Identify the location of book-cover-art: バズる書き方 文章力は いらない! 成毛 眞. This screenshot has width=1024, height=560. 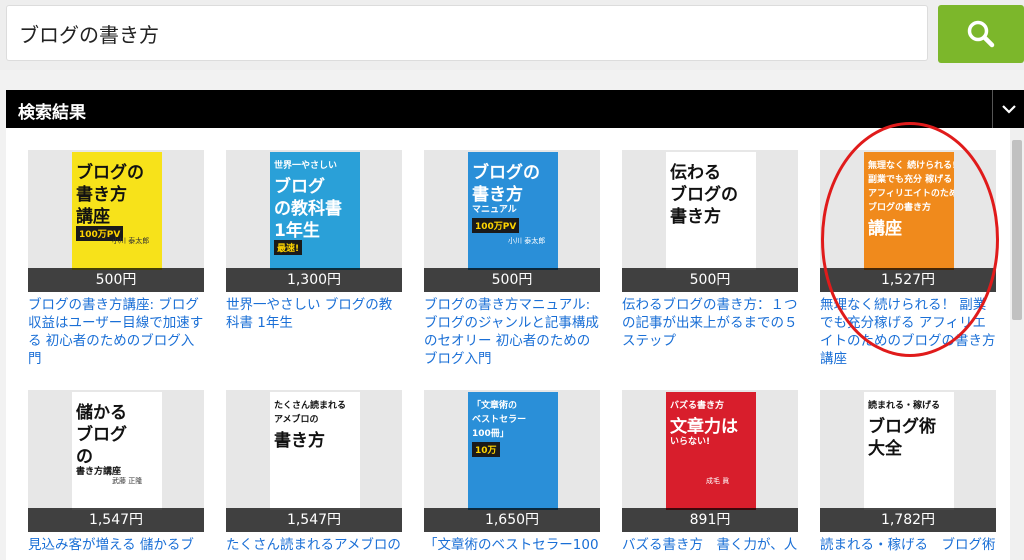
(711, 451).